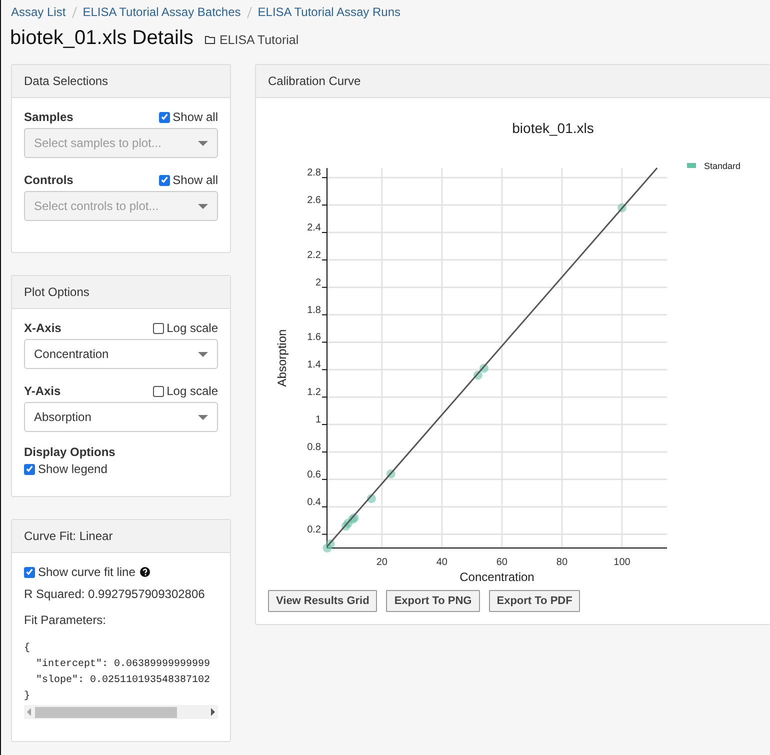  I want to click on panel-header: Calibration Curve, so click(513, 81).